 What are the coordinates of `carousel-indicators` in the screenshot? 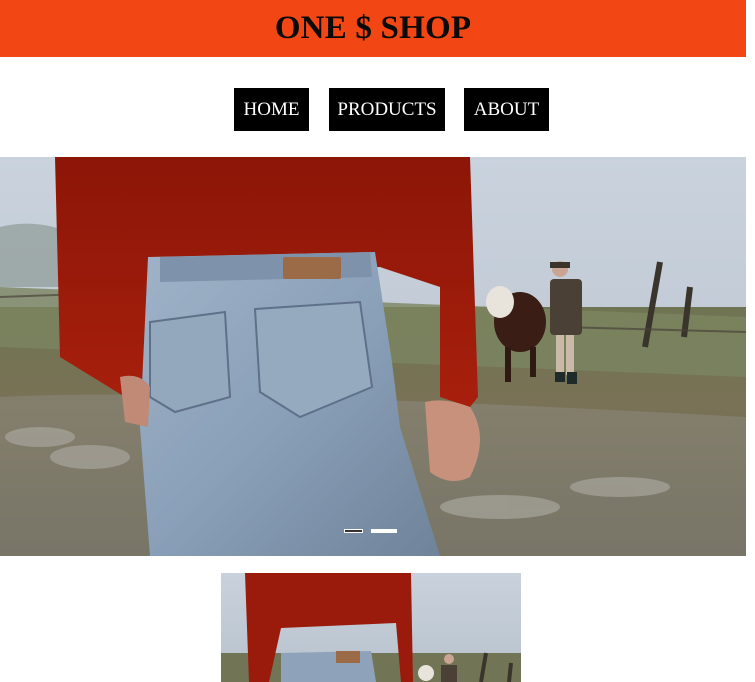 It's located at (371, 533).